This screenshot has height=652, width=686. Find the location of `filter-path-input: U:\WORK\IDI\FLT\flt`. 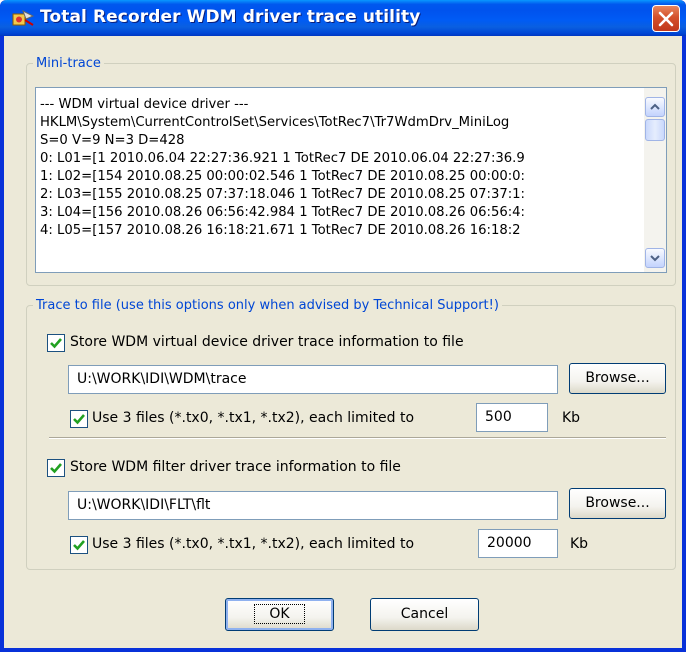

filter-path-input: U:\WORK\IDI\FLT\flt is located at coordinates (313, 505).